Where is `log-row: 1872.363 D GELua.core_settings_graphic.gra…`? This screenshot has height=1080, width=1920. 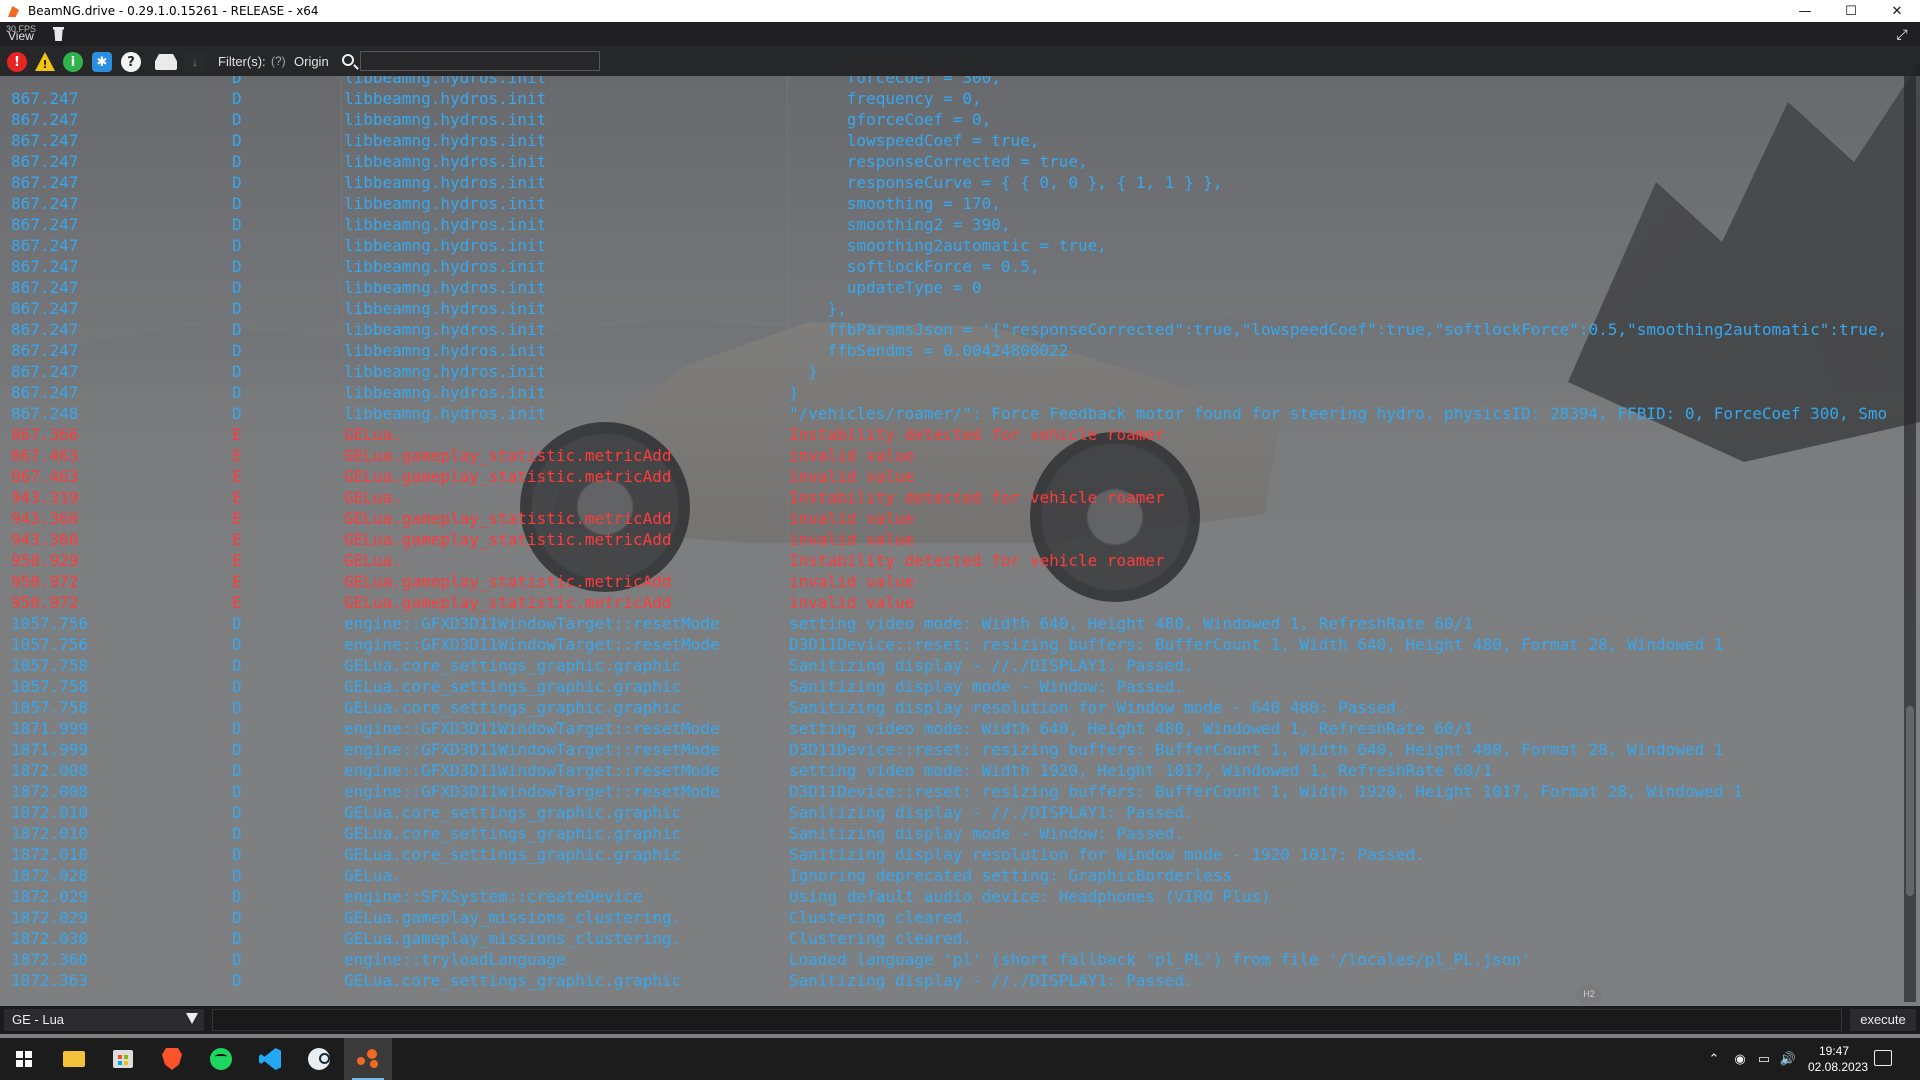 log-row: 1872.363 D GELua.core_settings_graphic.gra… is located at coordinates (951, 981).